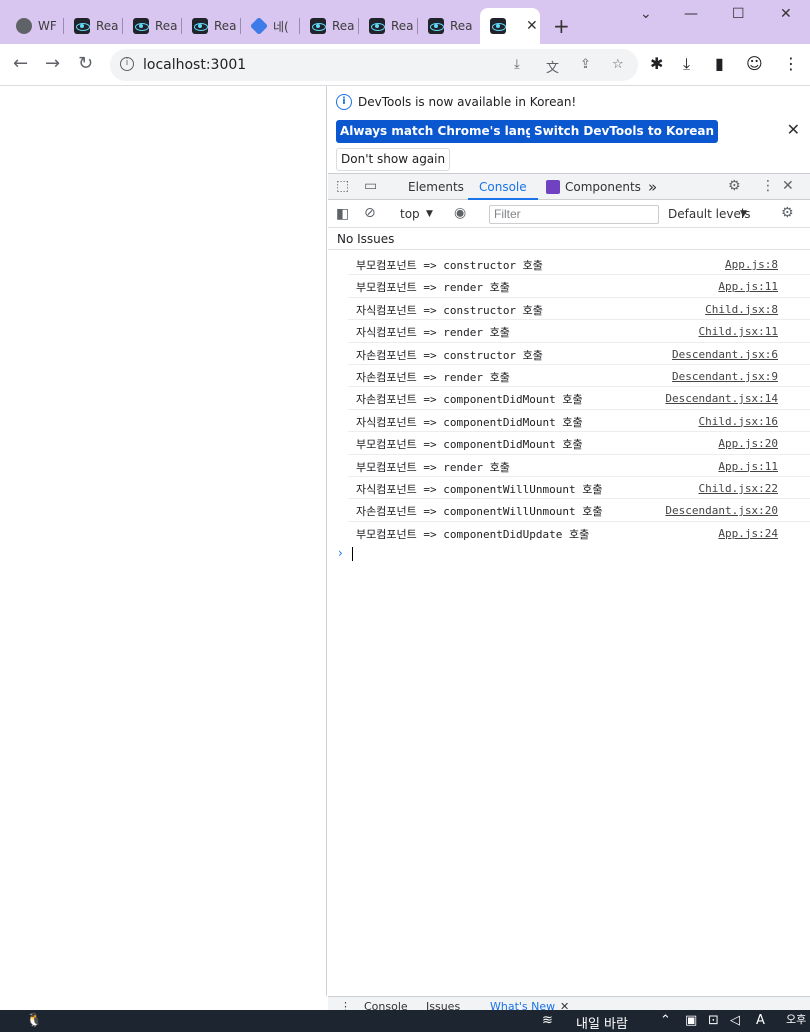 Image resolution: width=810 pixels, height=1032 pixels. Describe the element at coordinates (734, 186) in the screenshot. I see `gear-icon: ⚙` at that location.